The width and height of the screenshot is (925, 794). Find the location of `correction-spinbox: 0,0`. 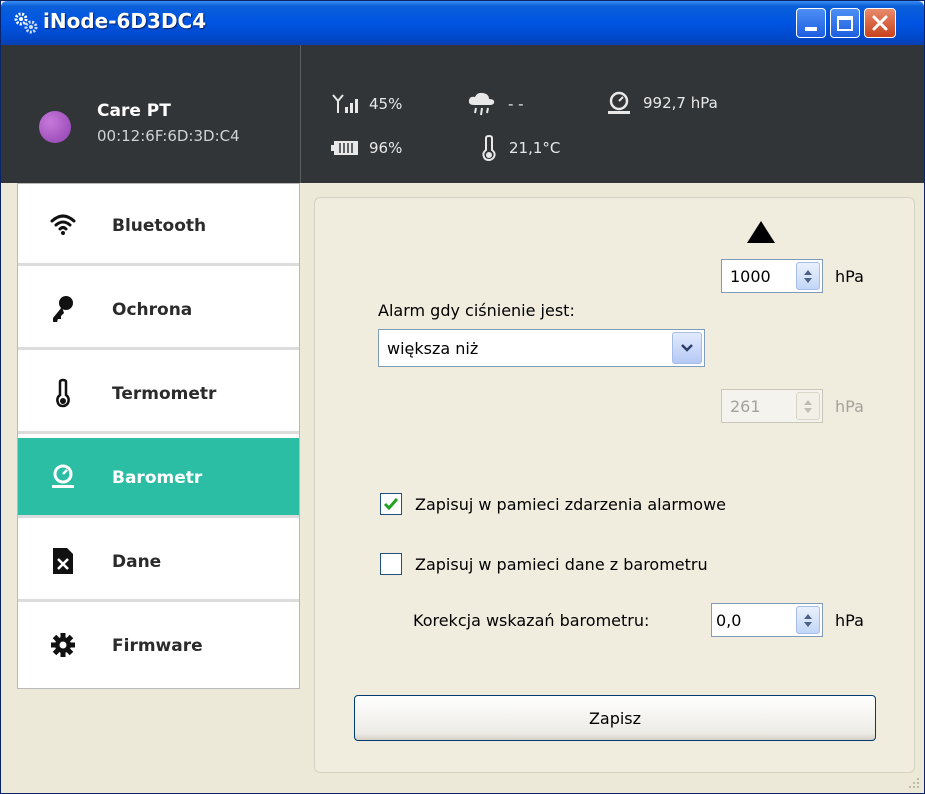

correction-spinbox: 0,0 is located at coordinates (767, 620).